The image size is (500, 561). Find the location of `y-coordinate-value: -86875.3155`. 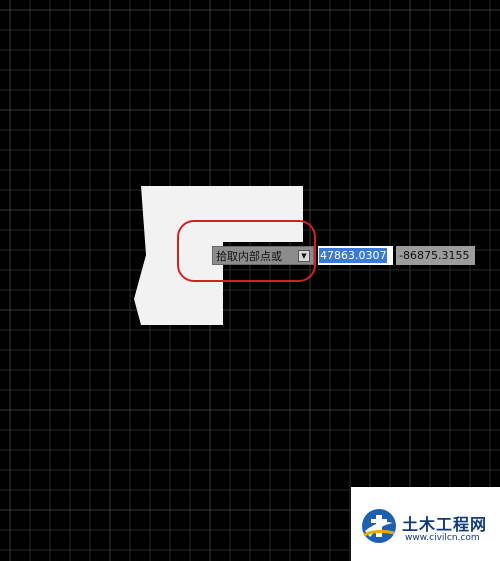

y-coordinate-value: -86875.3155 is located at coordinates (434, 255).